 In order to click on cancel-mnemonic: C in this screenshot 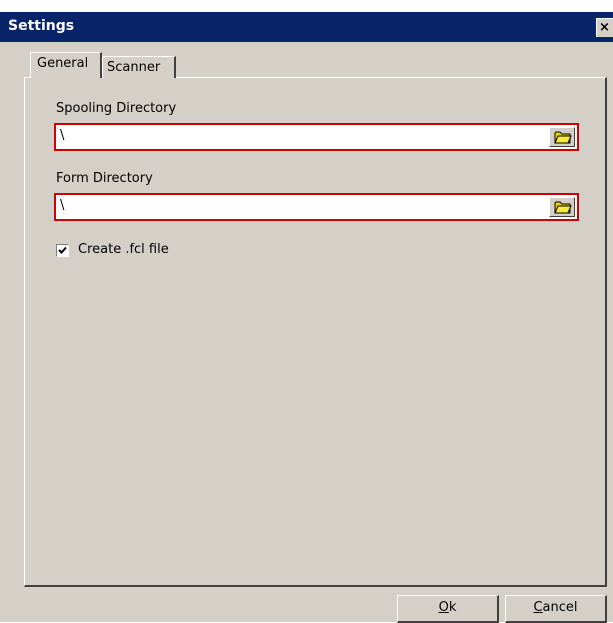, I will do `click(538, 607)`.